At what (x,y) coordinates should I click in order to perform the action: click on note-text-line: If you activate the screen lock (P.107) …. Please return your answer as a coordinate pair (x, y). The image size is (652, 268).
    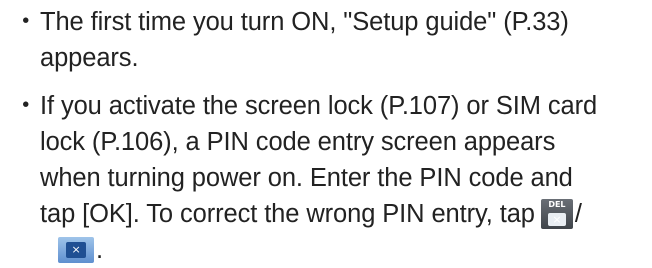
    Looking at the image, I should click on (319, 106).